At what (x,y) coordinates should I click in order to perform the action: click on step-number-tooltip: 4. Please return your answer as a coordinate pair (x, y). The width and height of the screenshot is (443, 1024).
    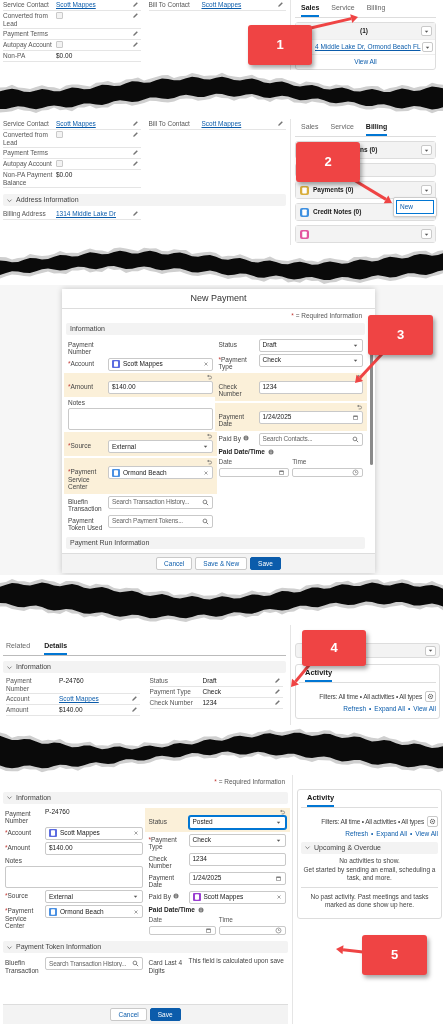
    Looking at the image, I should click on (334, 648).